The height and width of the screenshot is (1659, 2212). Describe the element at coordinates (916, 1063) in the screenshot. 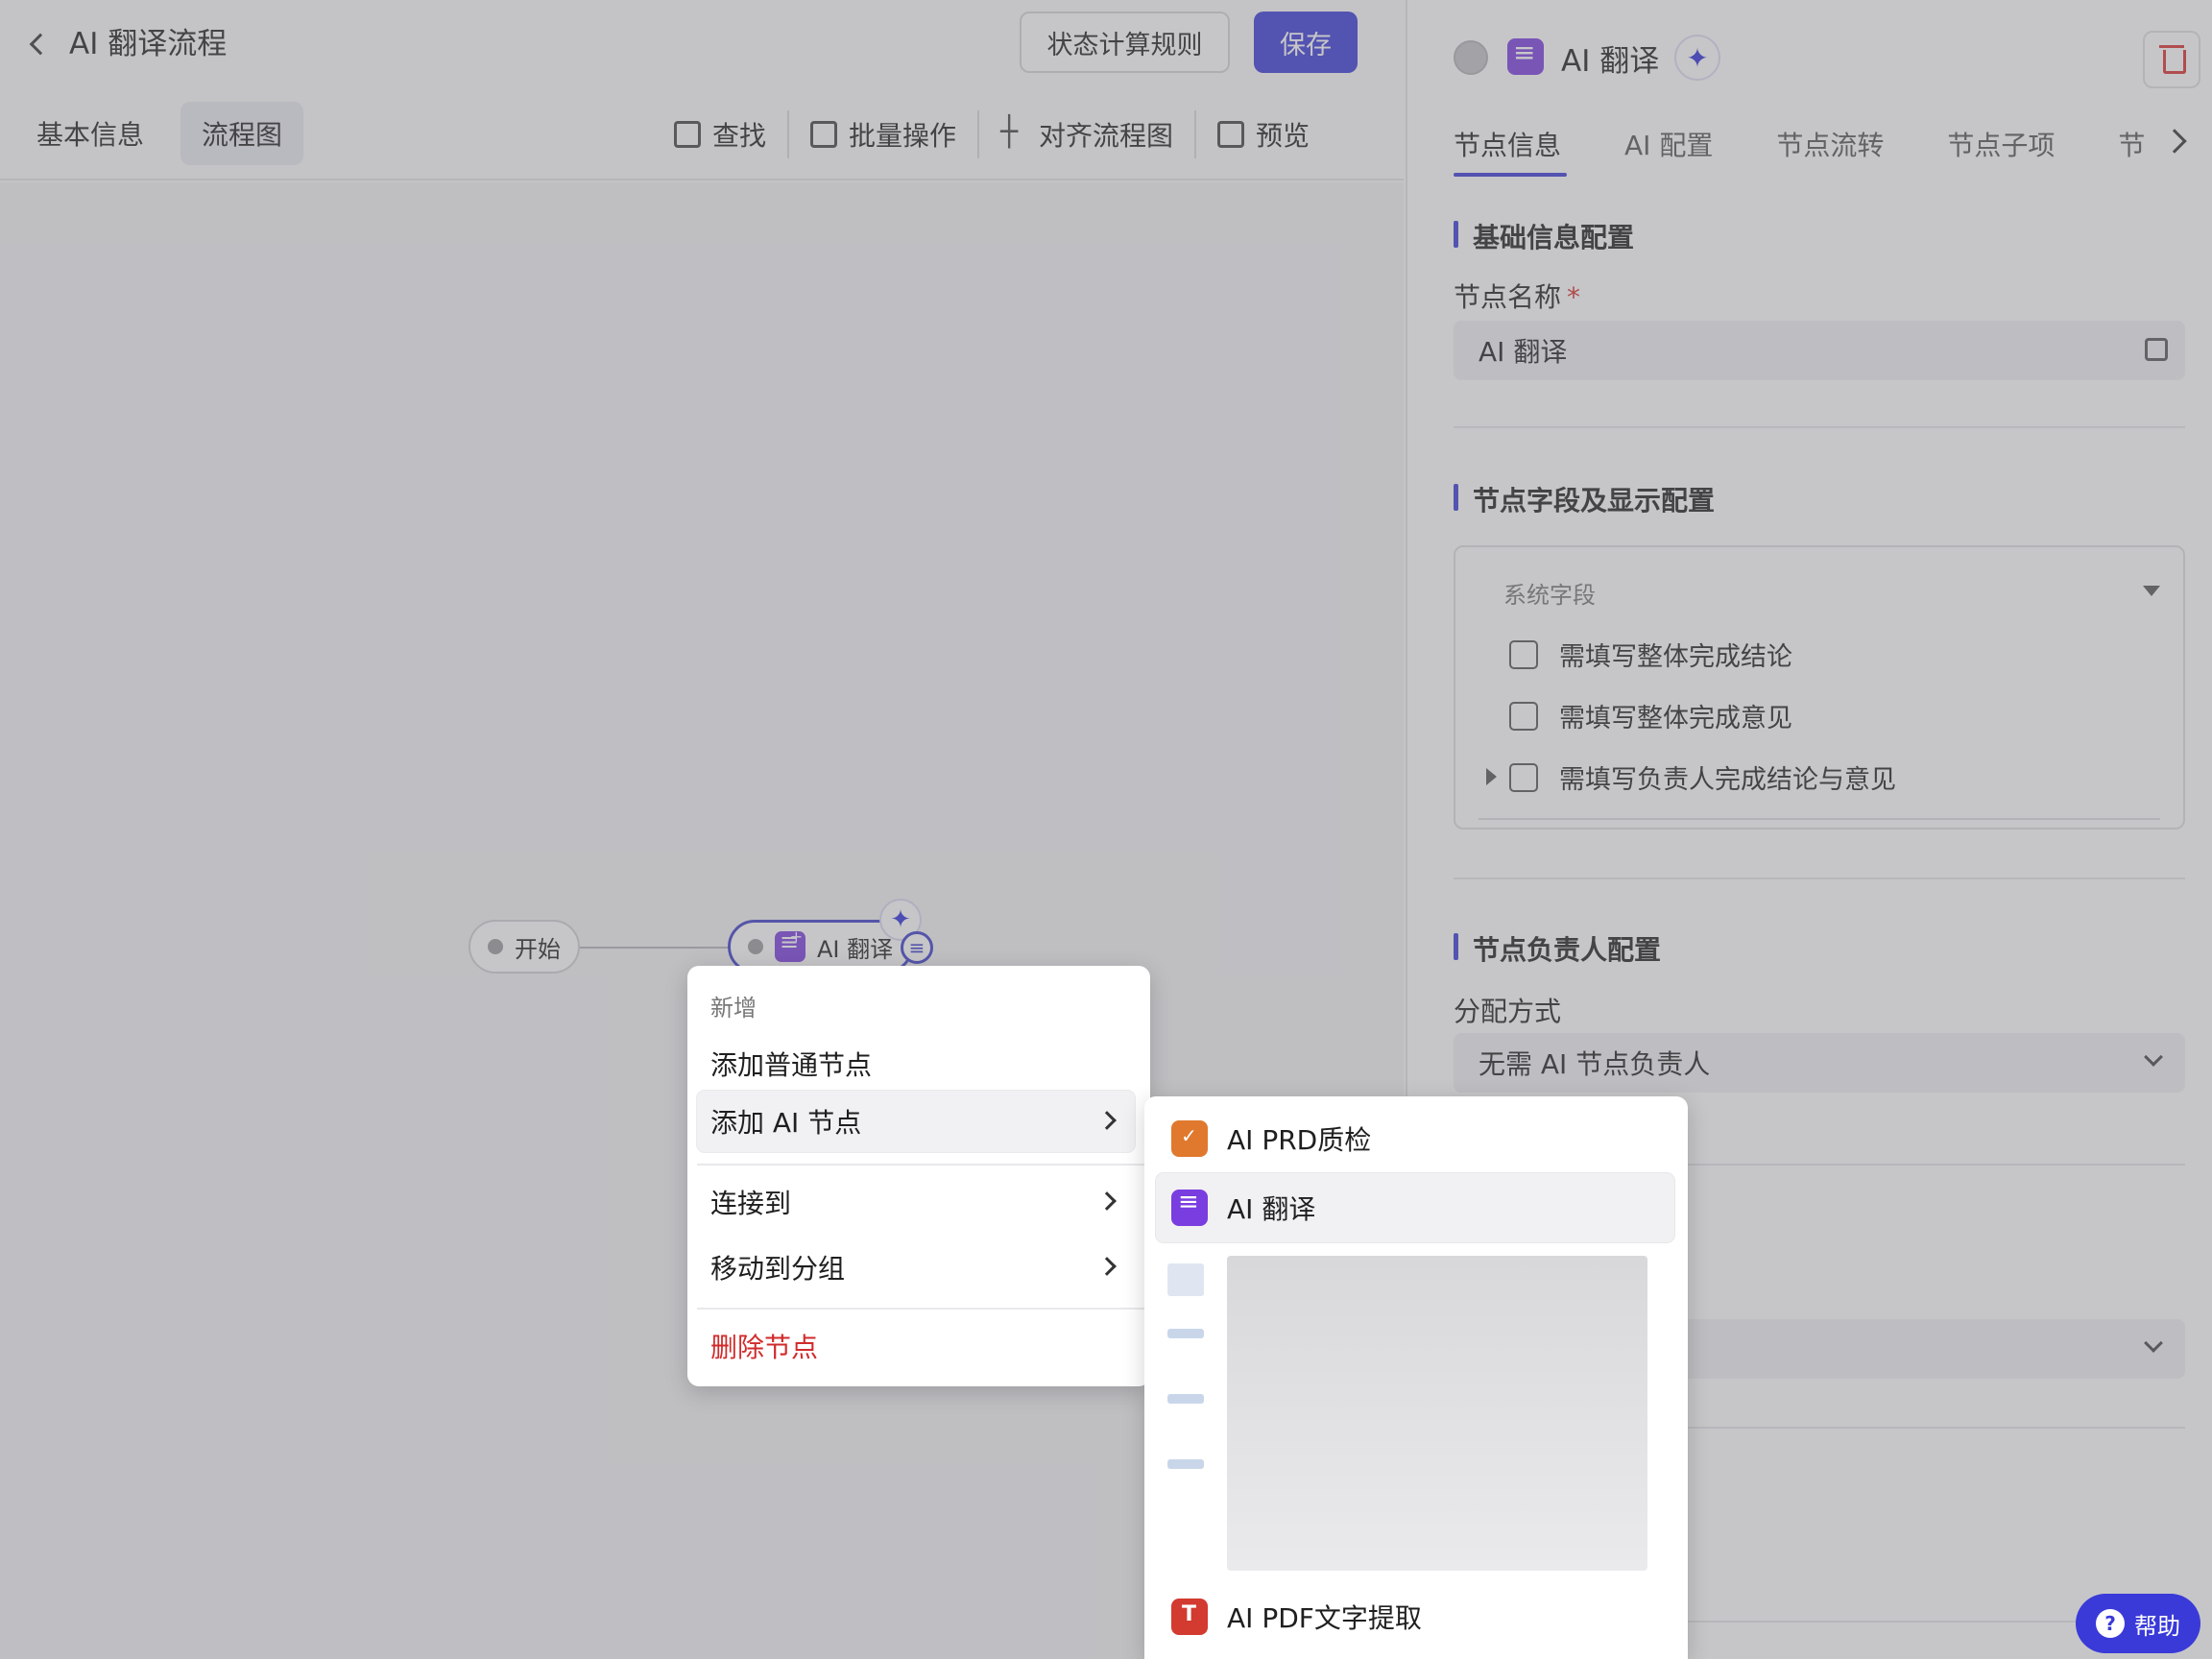

I see `menu-item-add-normal-node: 添加普通节点` at that location.